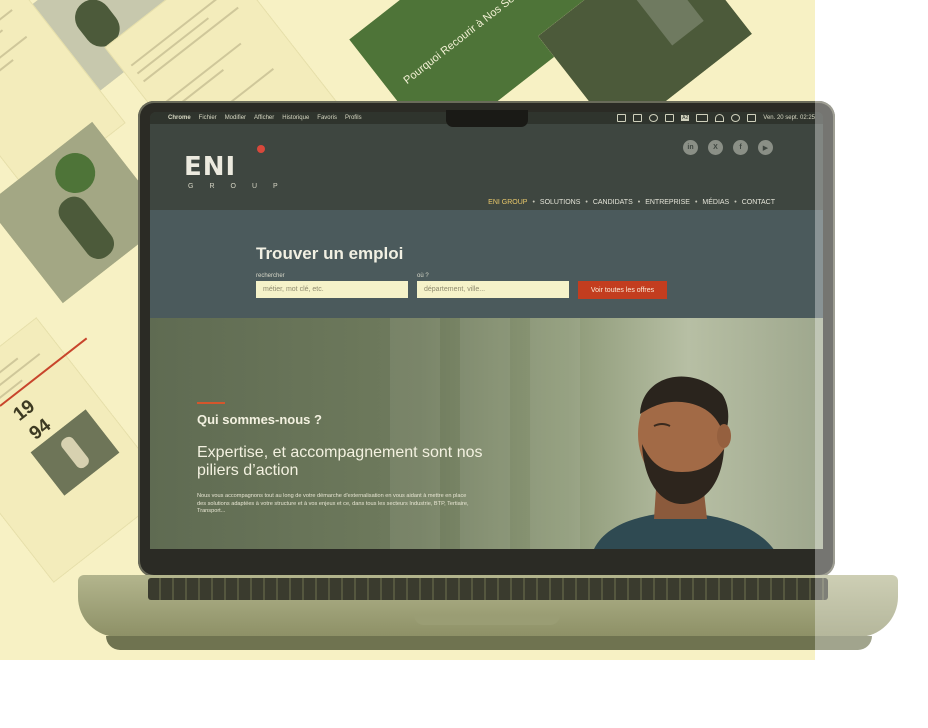  I want to click on search-icon, so click(736, 118).